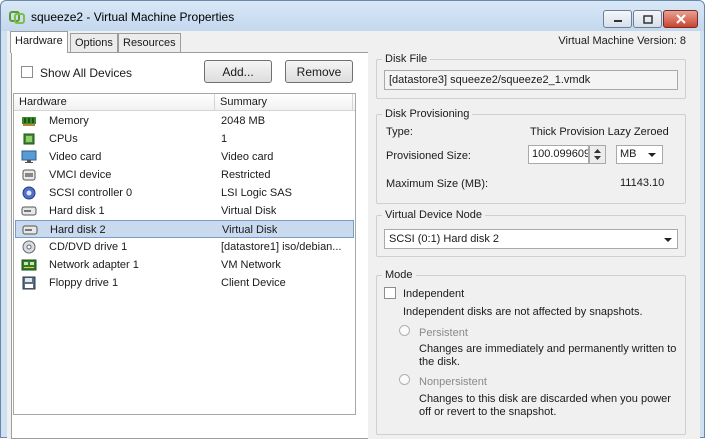  I want to click on disk-provisioning-group-label: Disk Provisioning, so click(427, 114).